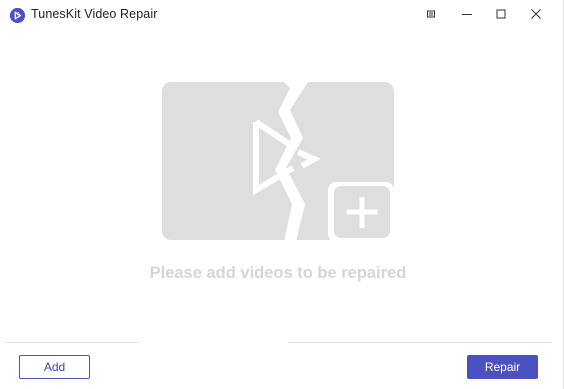 This screenshot has width=564, height=389. What do you see at coordinates (282, 15) in the screenshot?
I see `title-bar: TunesKit Video Repair` at bounding box center [282, 15].